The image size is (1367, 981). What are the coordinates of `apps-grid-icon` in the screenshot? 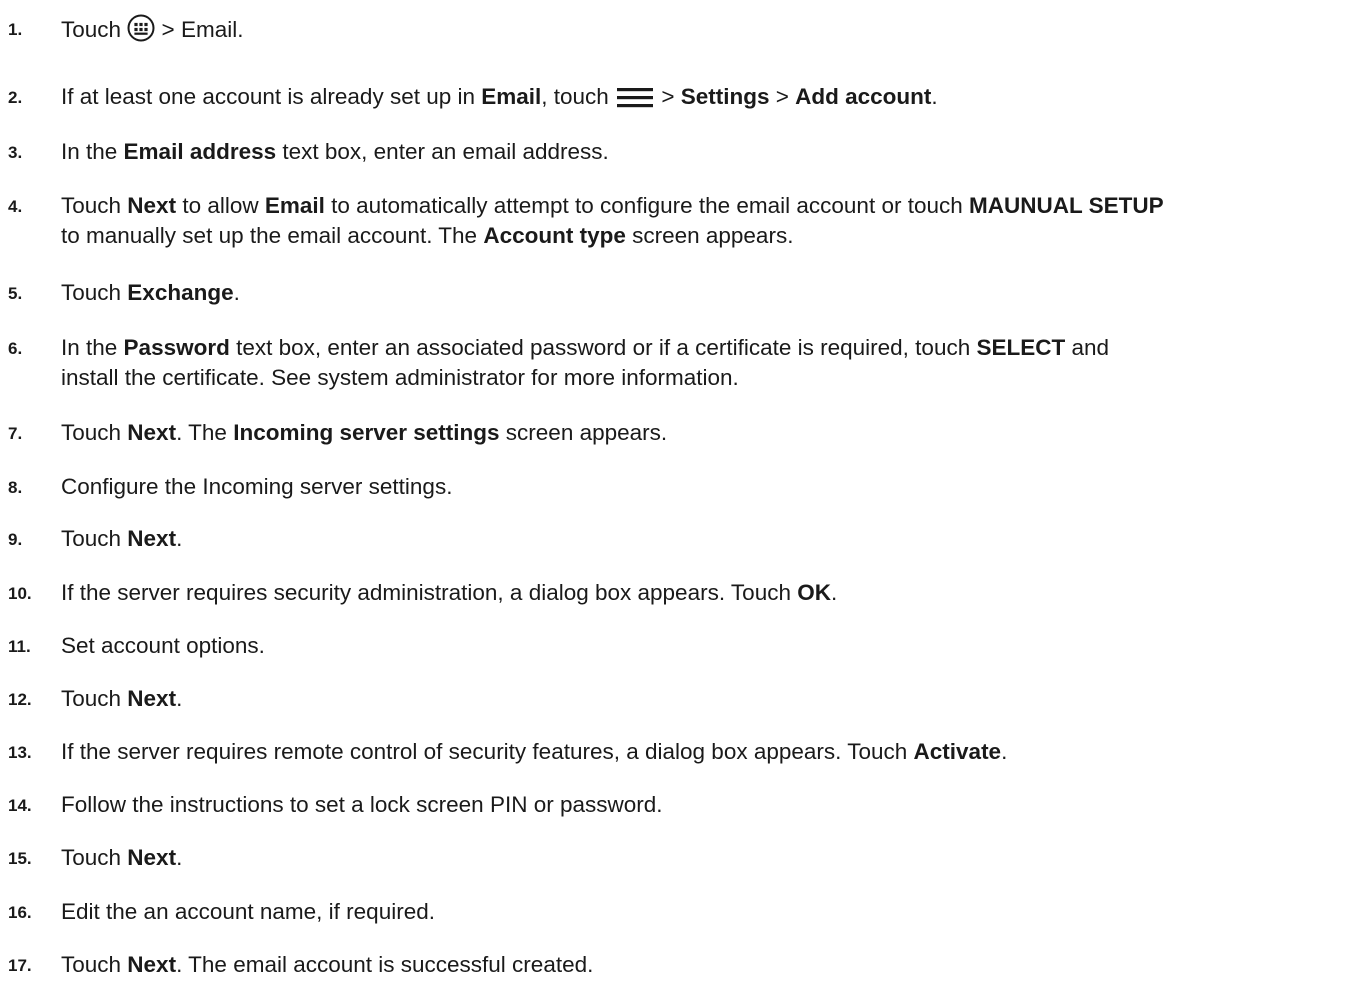 It's located at (141, 32).